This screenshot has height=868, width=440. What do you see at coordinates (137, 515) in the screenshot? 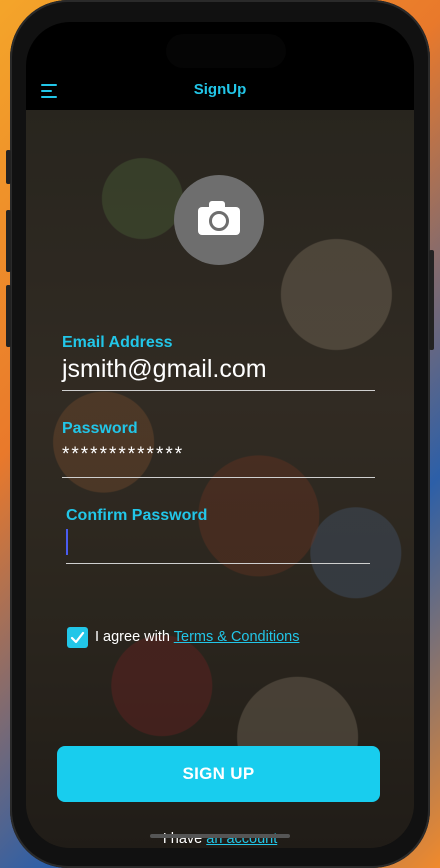
I see `confirm-password-label: Confirm Password` at bounding box center [137, 515].